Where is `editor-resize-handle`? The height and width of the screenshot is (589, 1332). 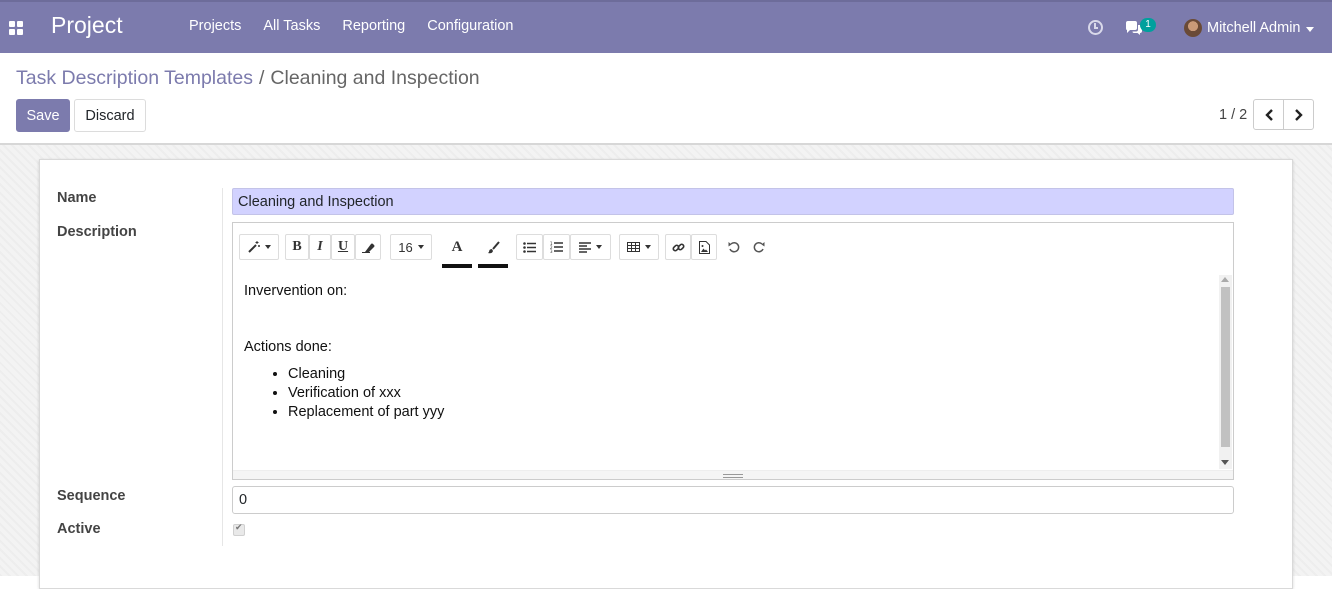 editor-resize-handle is located at coordinates (733, 474).